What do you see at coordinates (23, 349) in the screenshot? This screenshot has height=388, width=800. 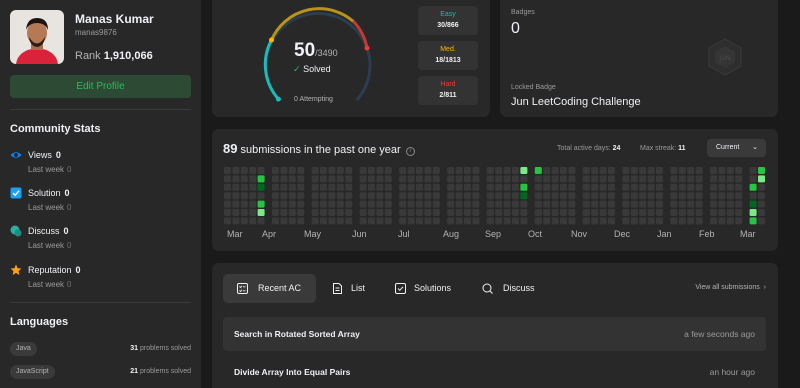 I see `language-tag: Java` at bounding box center [23, 349].